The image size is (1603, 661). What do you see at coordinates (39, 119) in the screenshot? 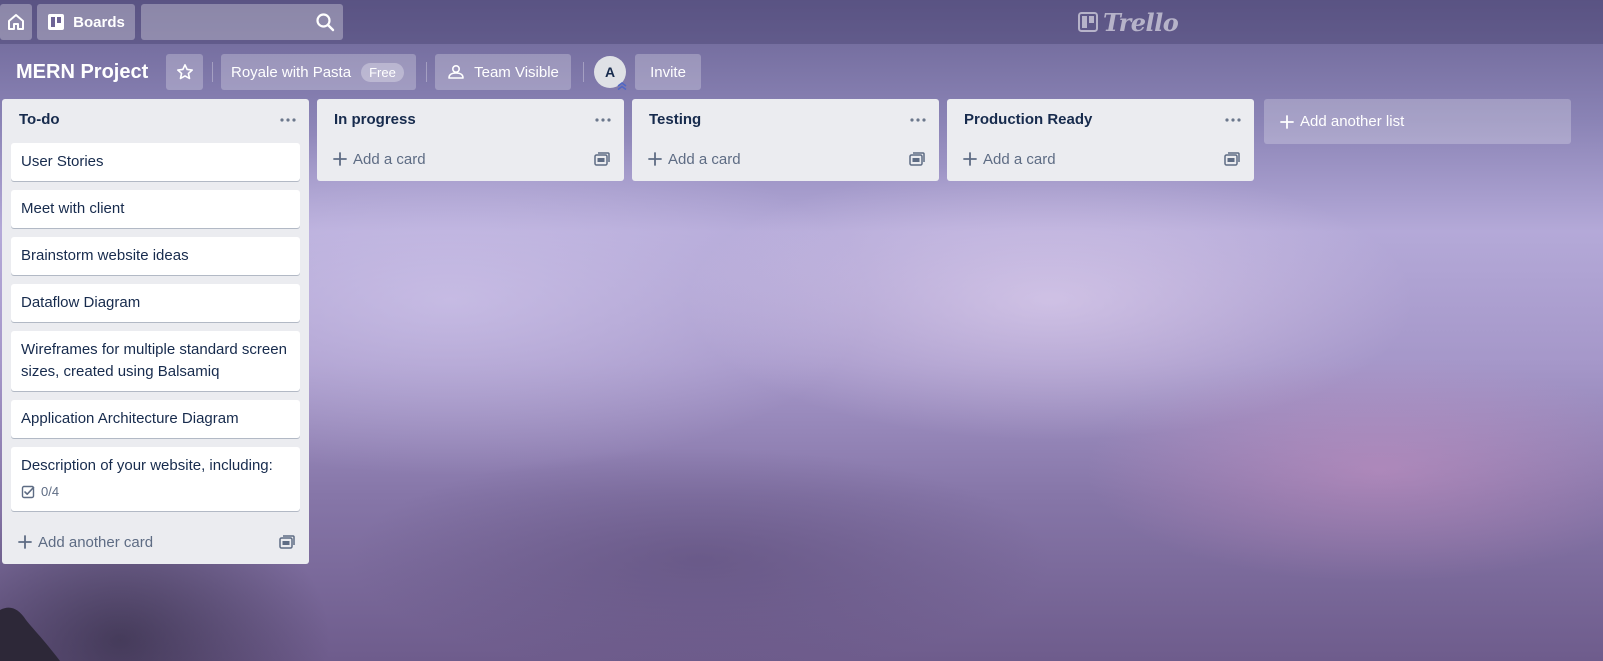
I see `list-title: To-do` at bounding box center [39, 119].